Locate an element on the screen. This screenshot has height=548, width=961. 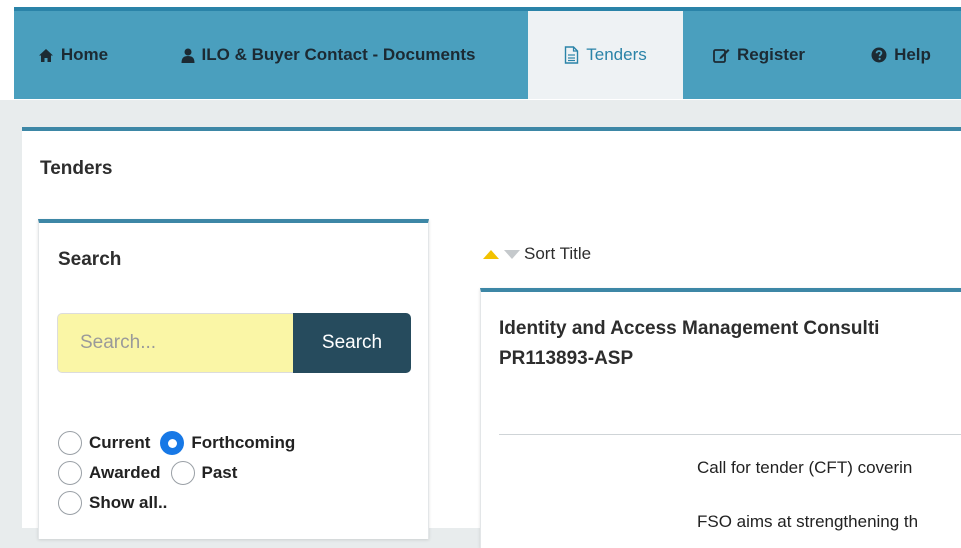
nav-ilo-label: ILO & Buyer Contact - Documents is located at coordinates (338, 54).